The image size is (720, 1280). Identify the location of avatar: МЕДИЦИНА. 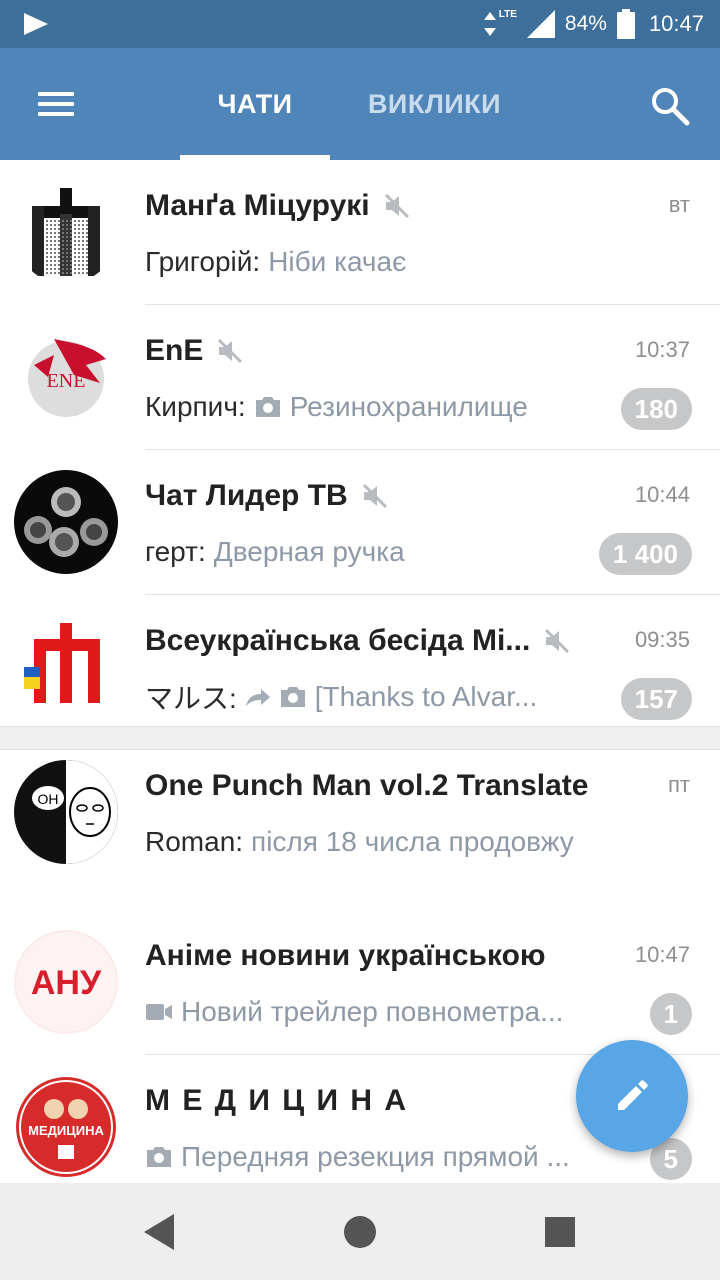
(66, 1127).